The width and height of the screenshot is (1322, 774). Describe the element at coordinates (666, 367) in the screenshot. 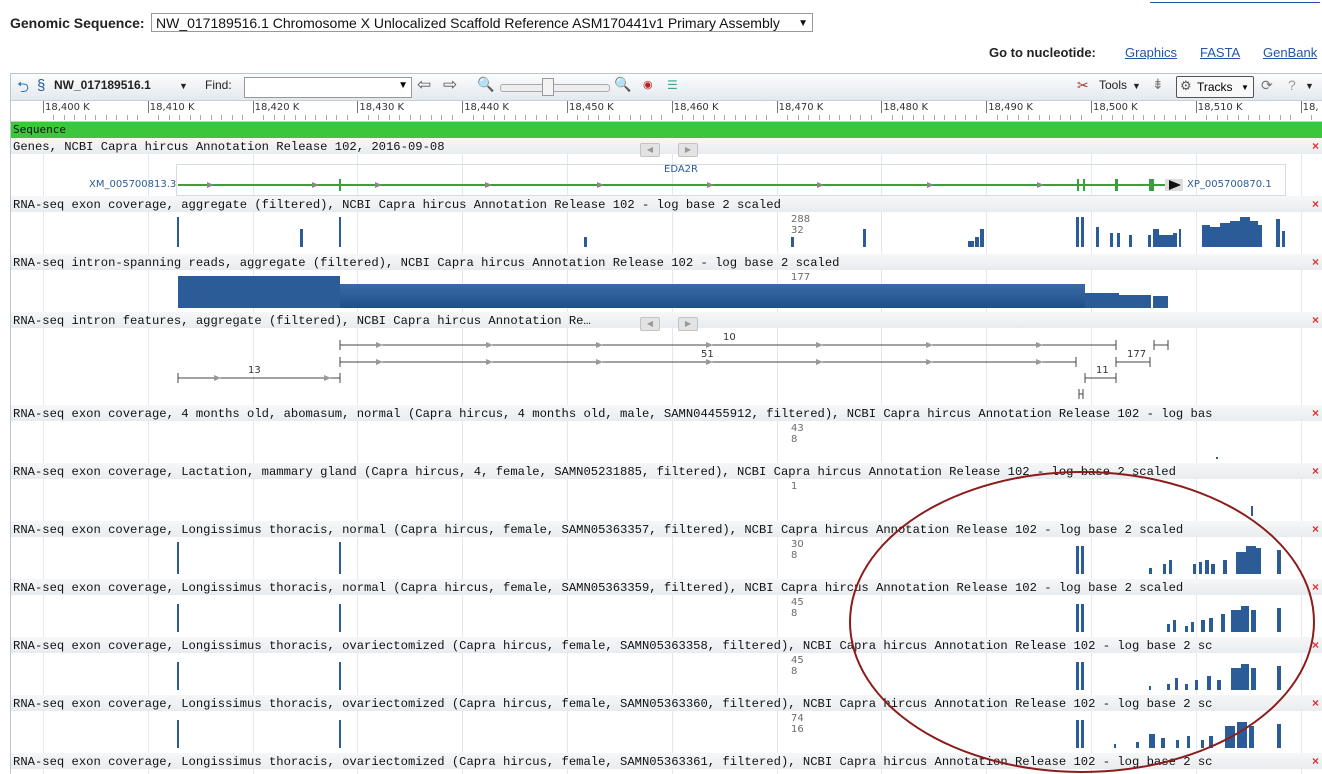

I see `intron-features-svg` at that location.